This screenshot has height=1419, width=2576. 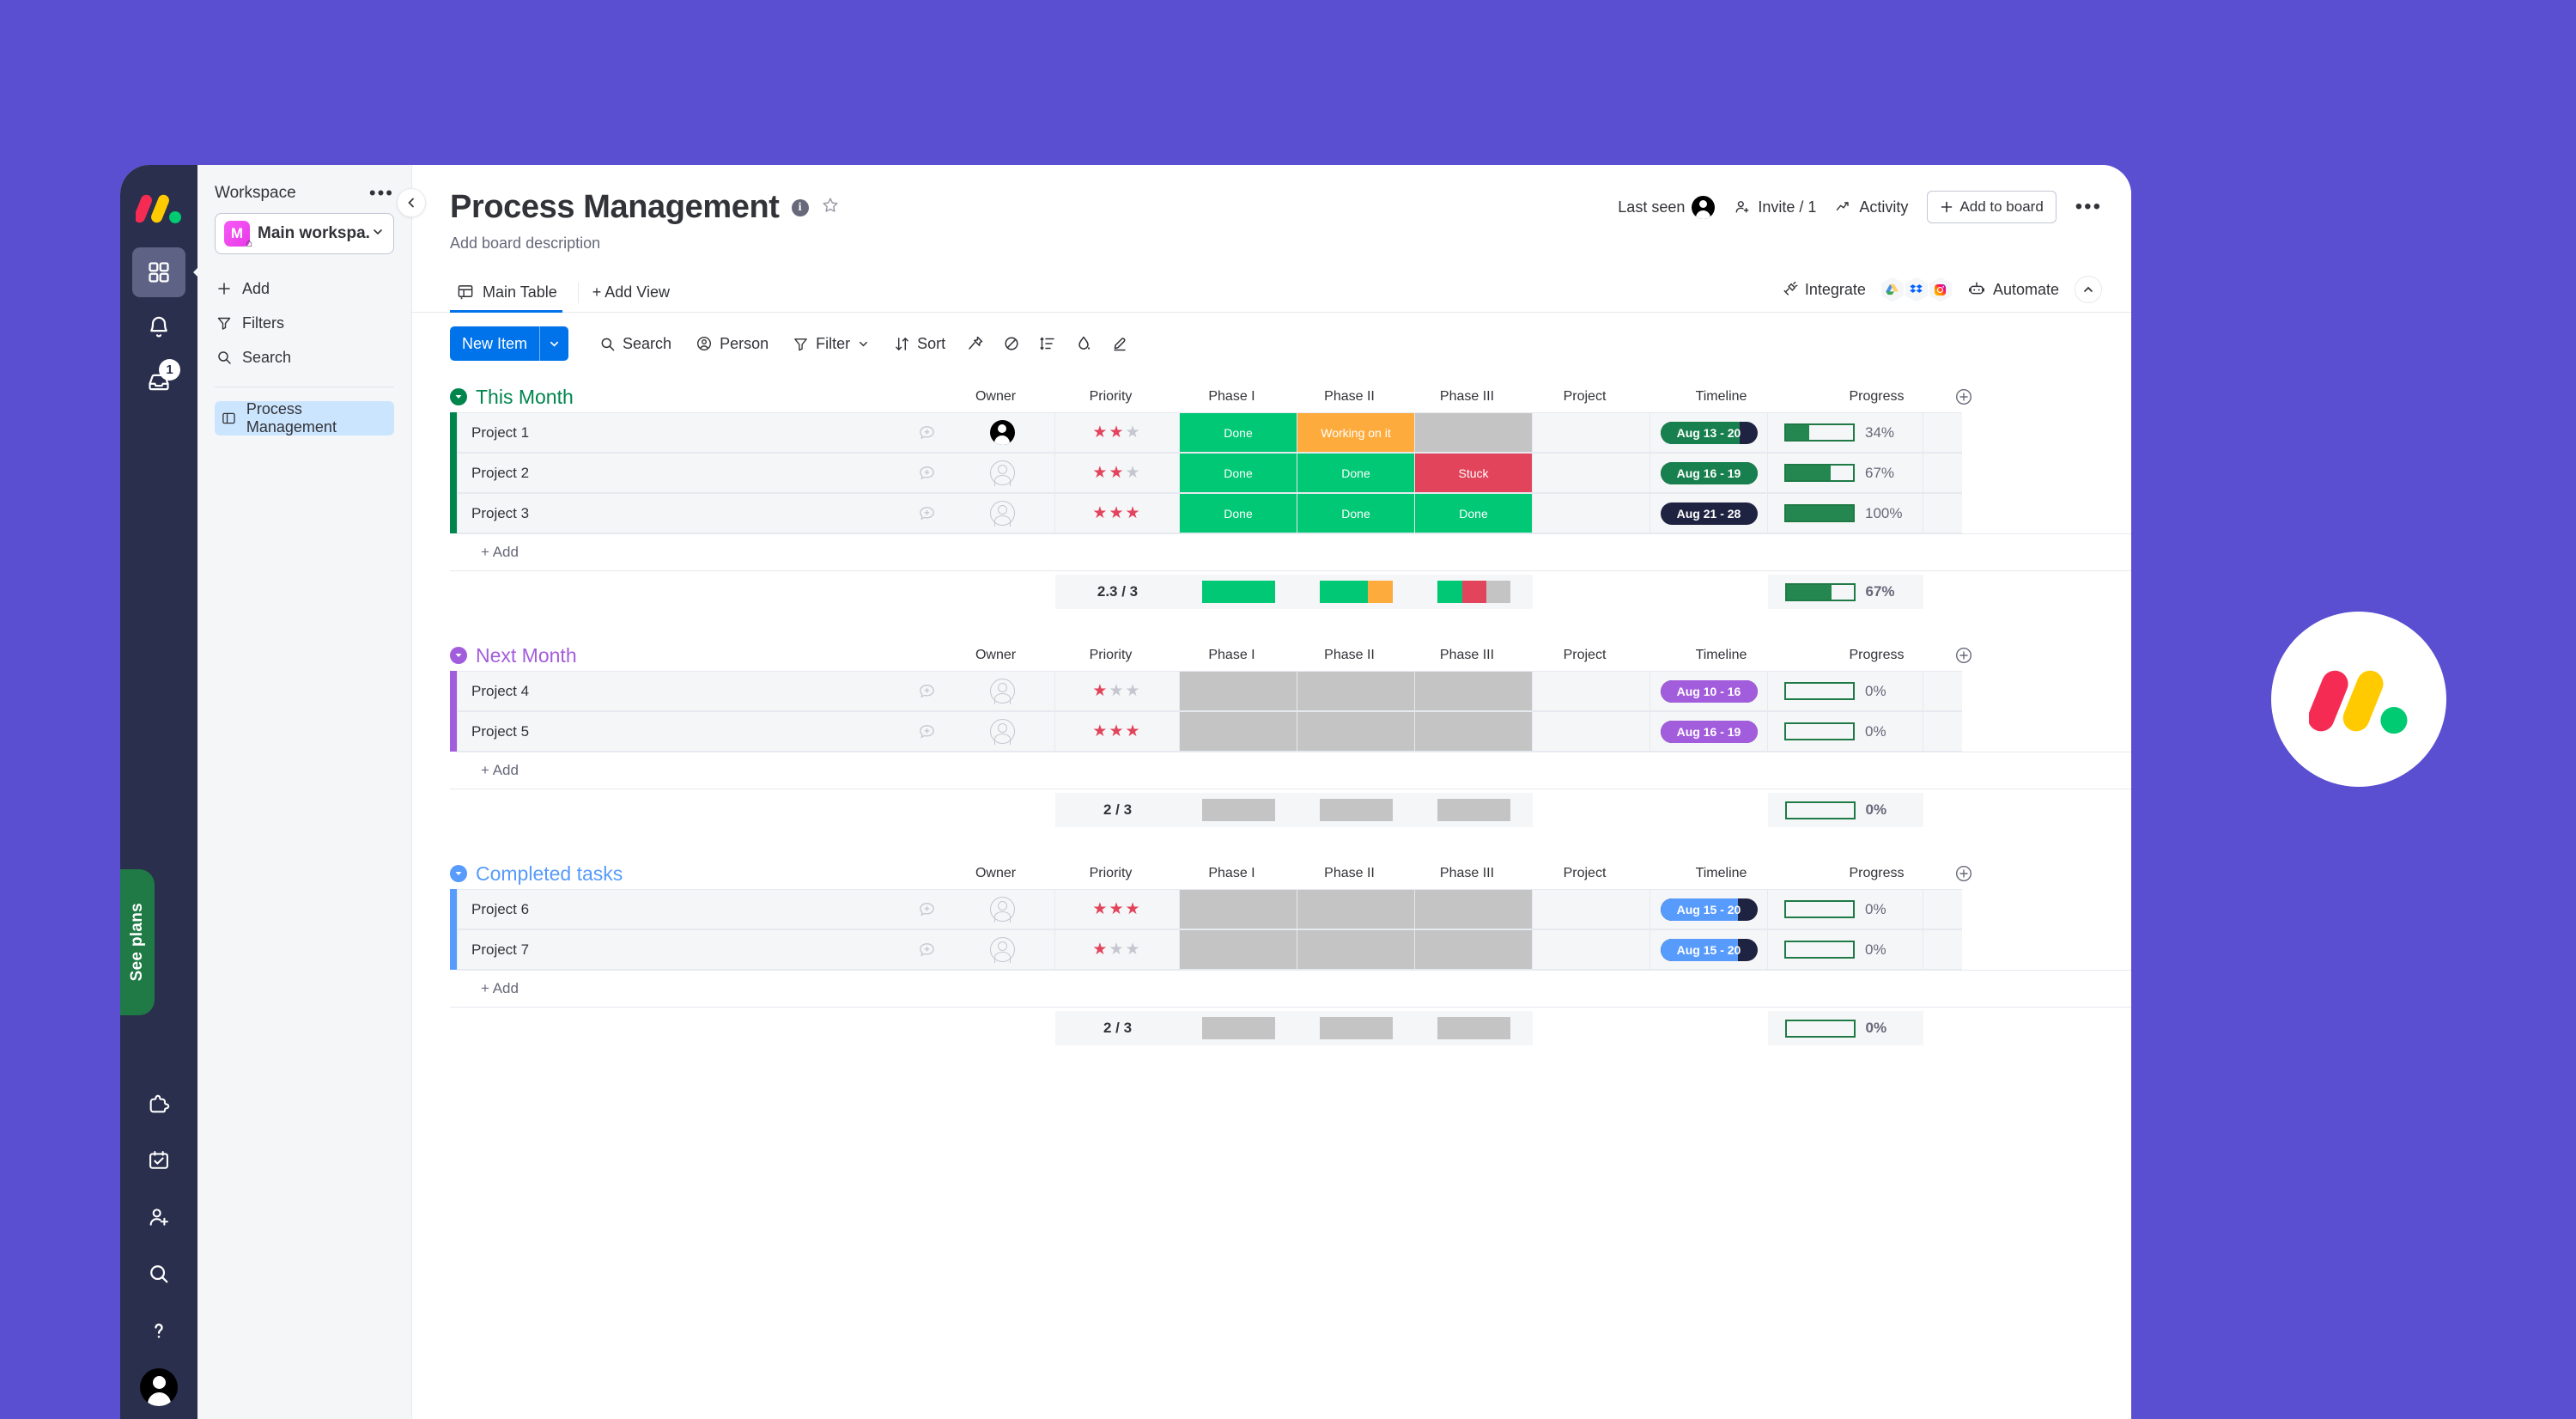 I want to click on toolbar-sort: Sort, so click(x=919, y=343).